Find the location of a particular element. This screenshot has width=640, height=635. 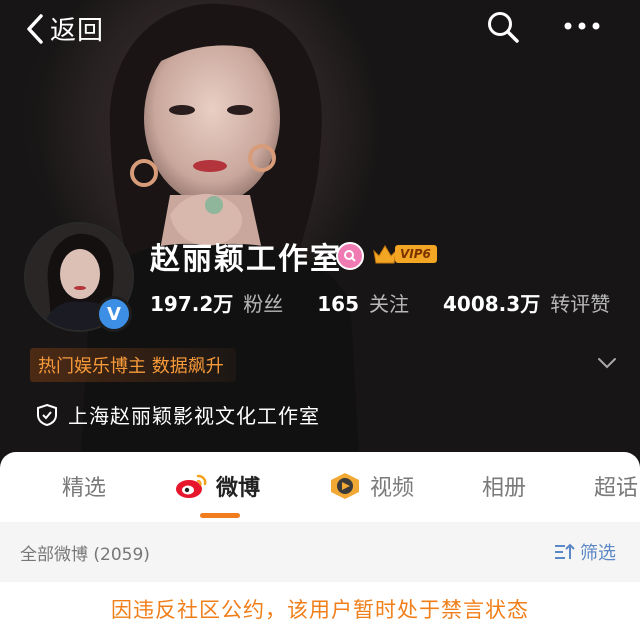

search-button is located at coordinates (503, 29).